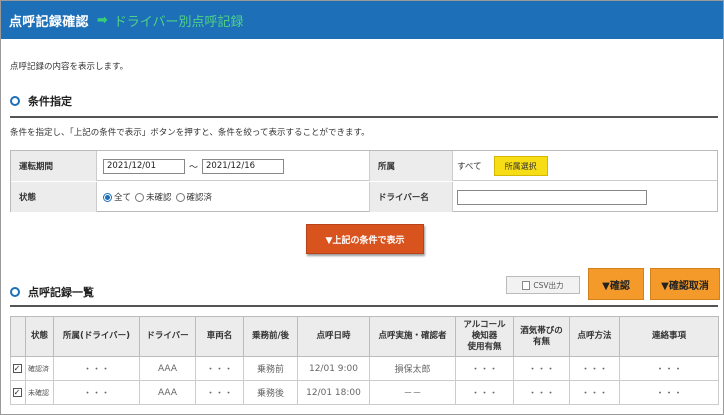 The image size is (724, 415). What do you see at coordinates (107, 197) in the screenshot?
I see `radio-selected-icon` at bounding box center [107, 197].